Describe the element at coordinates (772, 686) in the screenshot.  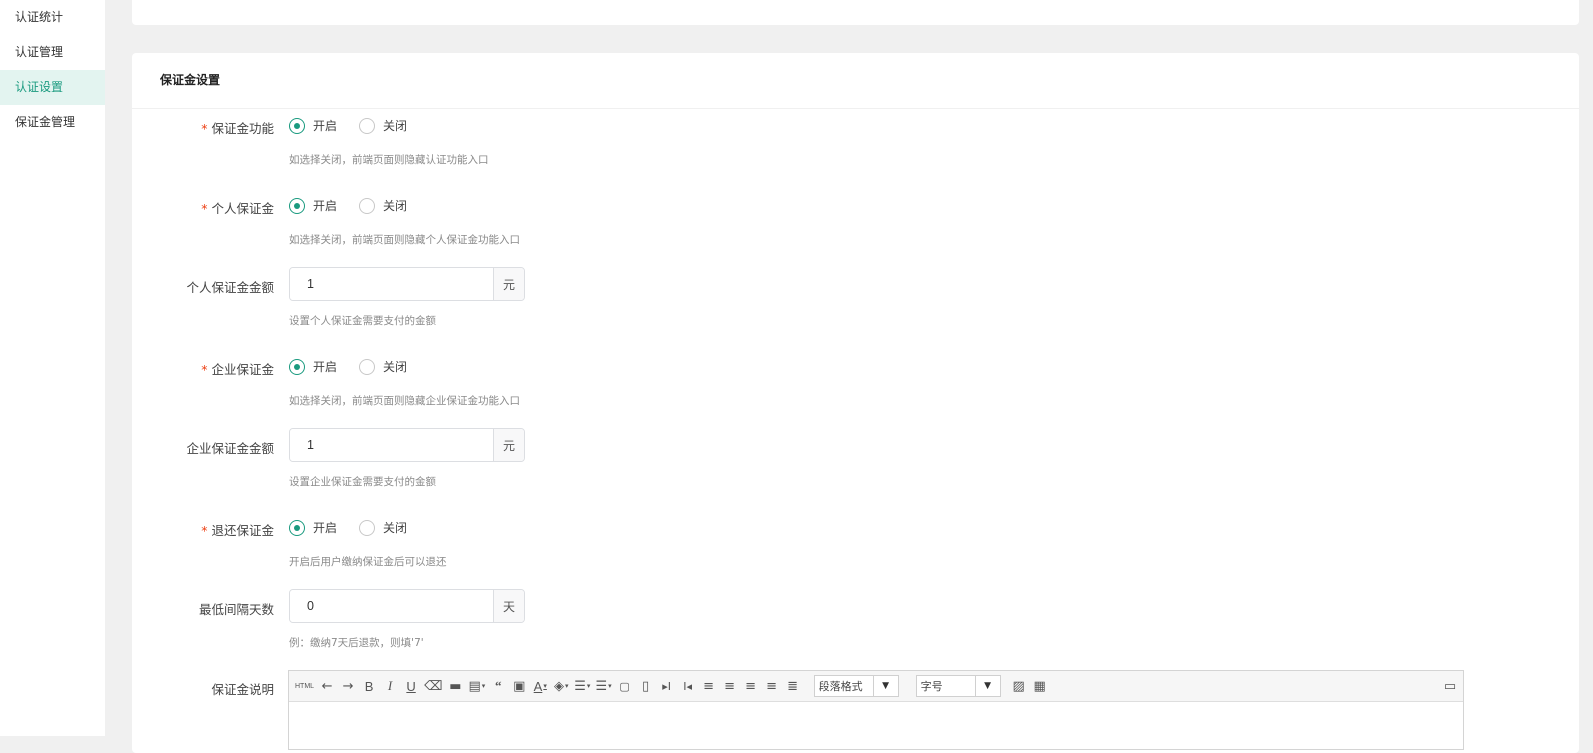
I see `align-right-icon: ≡` at that location.